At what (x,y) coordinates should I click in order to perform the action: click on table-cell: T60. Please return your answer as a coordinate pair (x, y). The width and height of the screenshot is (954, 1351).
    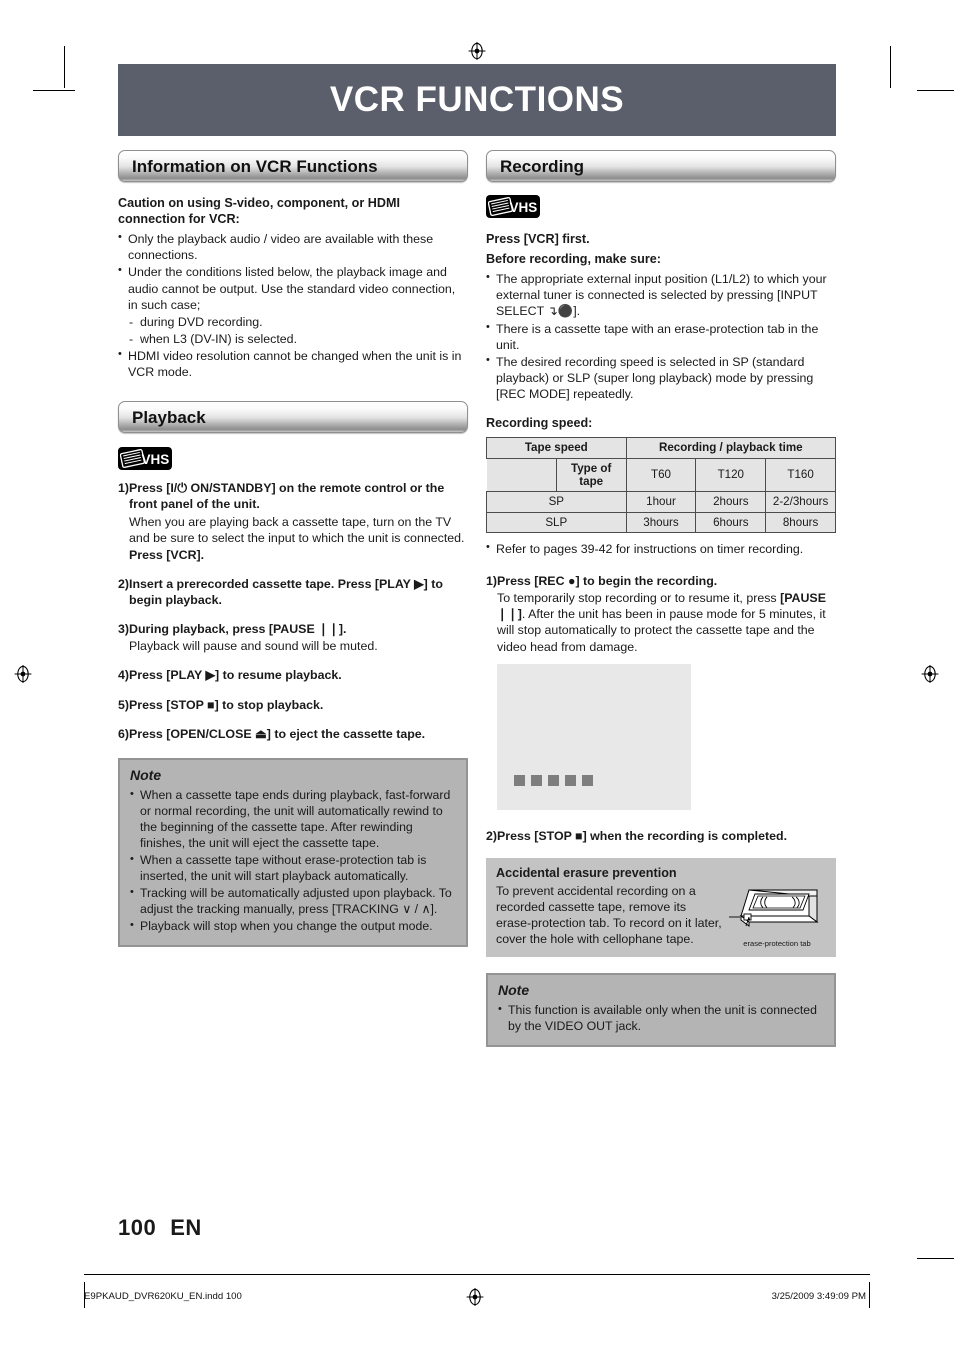
    Looking at the image, I should click on (661, 475).